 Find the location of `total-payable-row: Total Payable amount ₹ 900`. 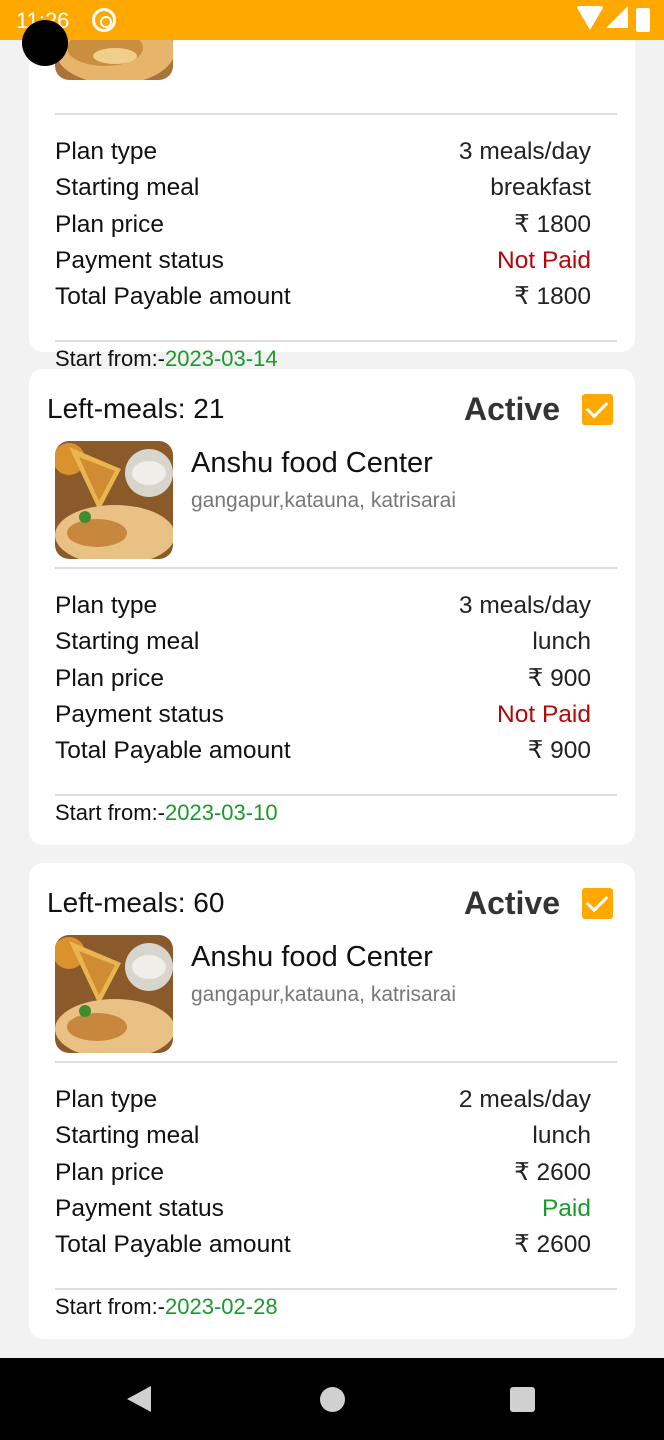

total-payable-row: Total Payable amount ₹ 900 is located at coordinates (323, 751).